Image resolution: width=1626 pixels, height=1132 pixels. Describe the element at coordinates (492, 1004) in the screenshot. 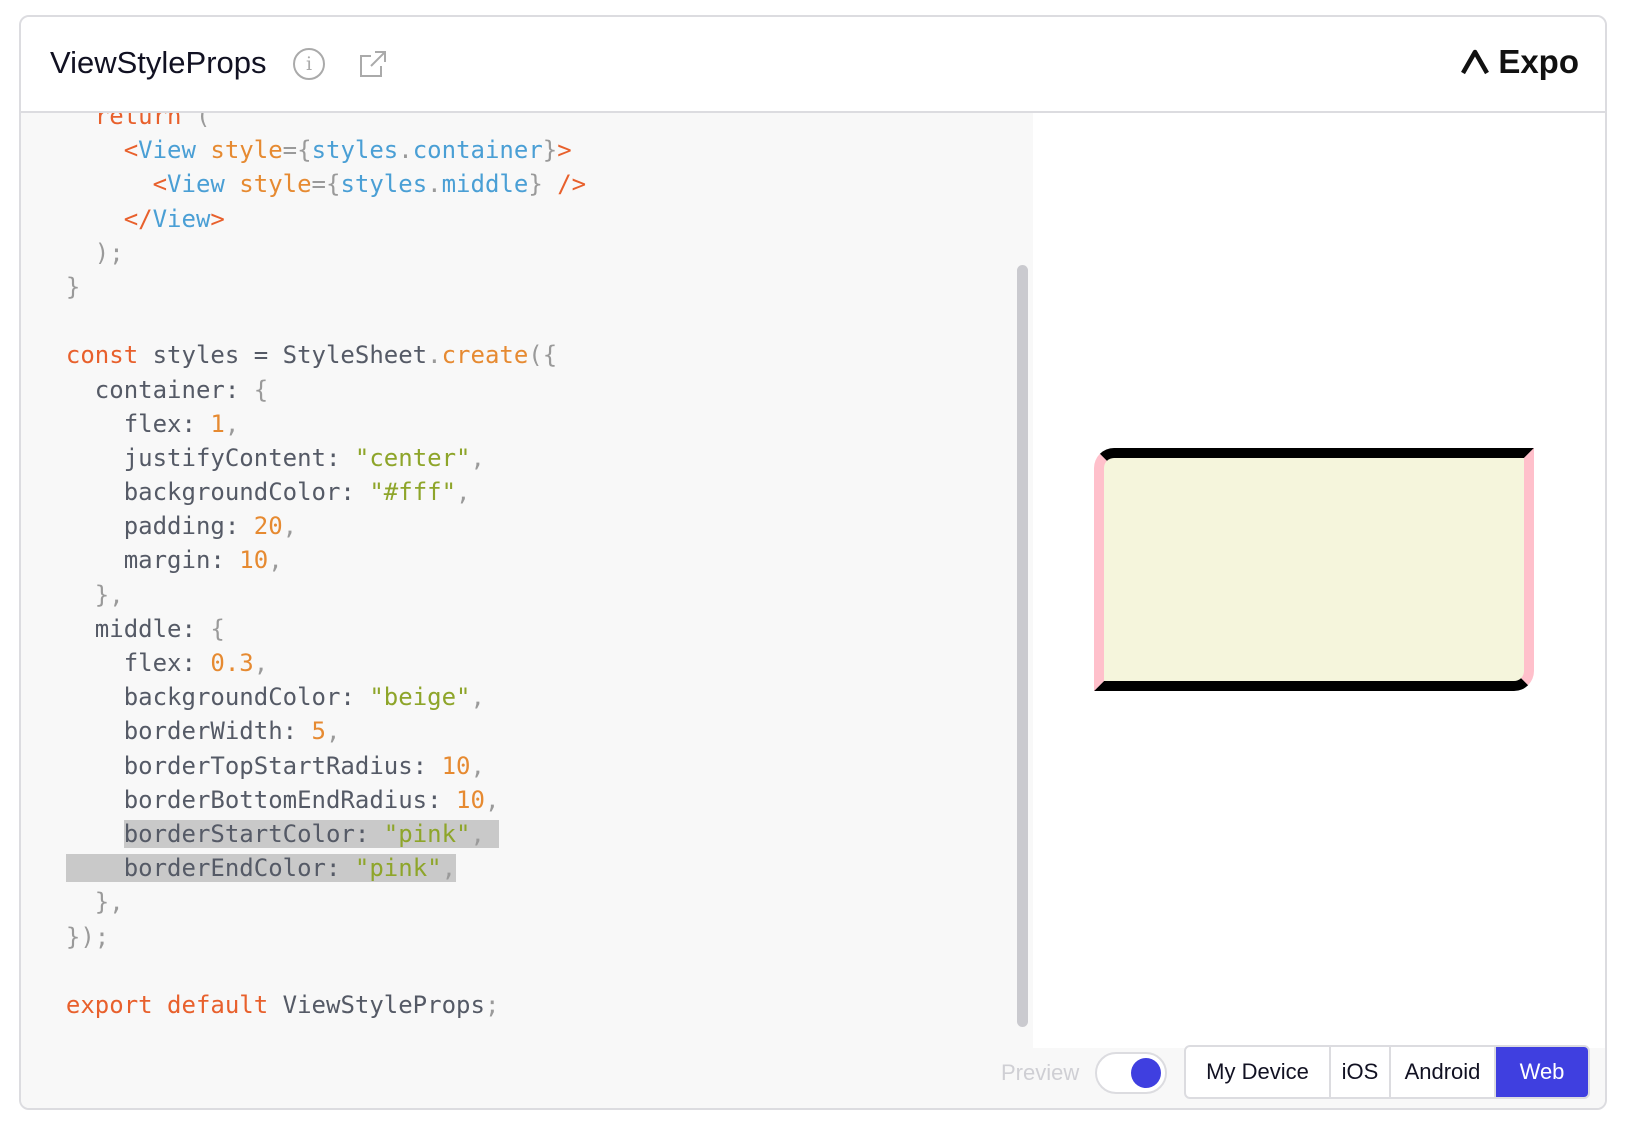

I see `code-token: ;` at that location.